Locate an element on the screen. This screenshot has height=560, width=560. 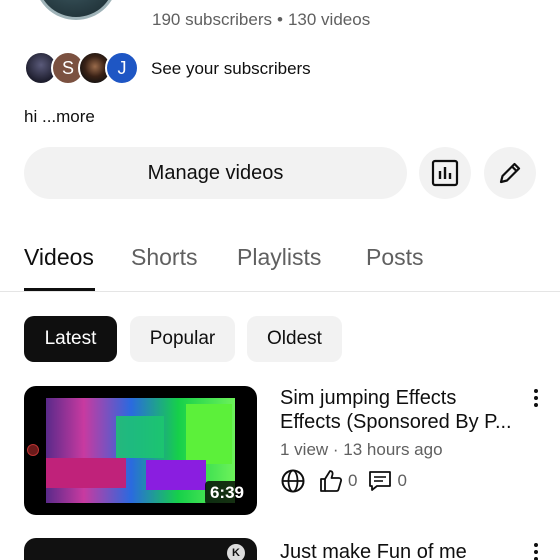
record-indicator-icon is located at coordinates (33, 450).